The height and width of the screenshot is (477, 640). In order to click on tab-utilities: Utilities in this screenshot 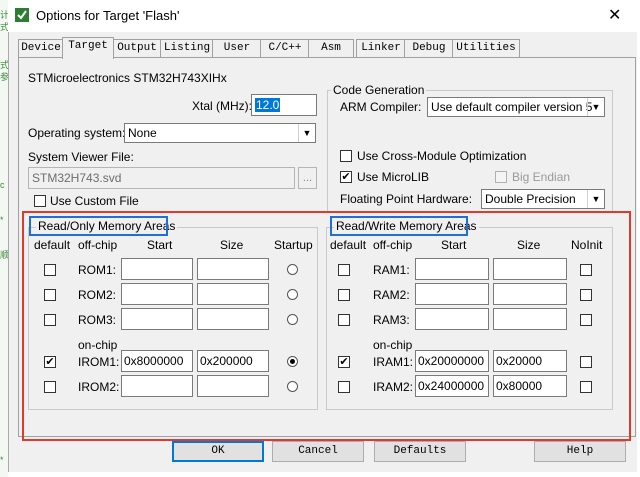, I will do `click(486, 48)`.